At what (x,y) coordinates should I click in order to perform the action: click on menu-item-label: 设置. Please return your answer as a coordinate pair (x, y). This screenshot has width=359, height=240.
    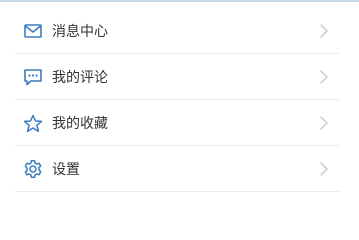
    Looking at the image, I should click on (66, 170).